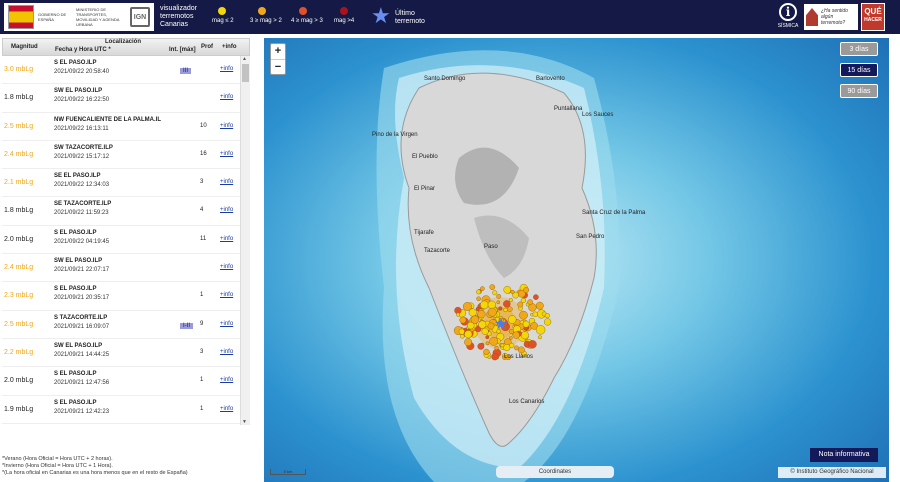 The image size is (900, 482). Describe the element at coordinates (24, 47) in the screenshot. I see `col-magnitud: Magnitud` at that location.